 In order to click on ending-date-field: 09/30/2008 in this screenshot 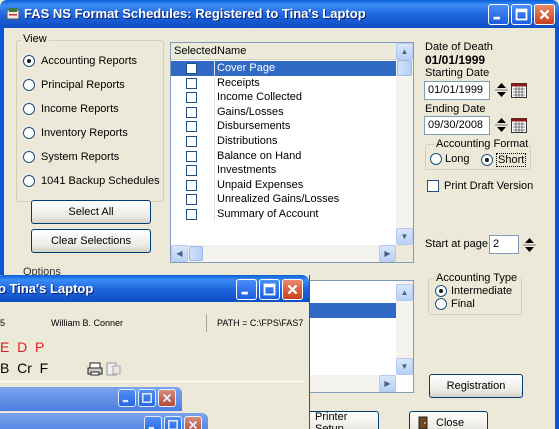, I will do `click(457, 125)`.